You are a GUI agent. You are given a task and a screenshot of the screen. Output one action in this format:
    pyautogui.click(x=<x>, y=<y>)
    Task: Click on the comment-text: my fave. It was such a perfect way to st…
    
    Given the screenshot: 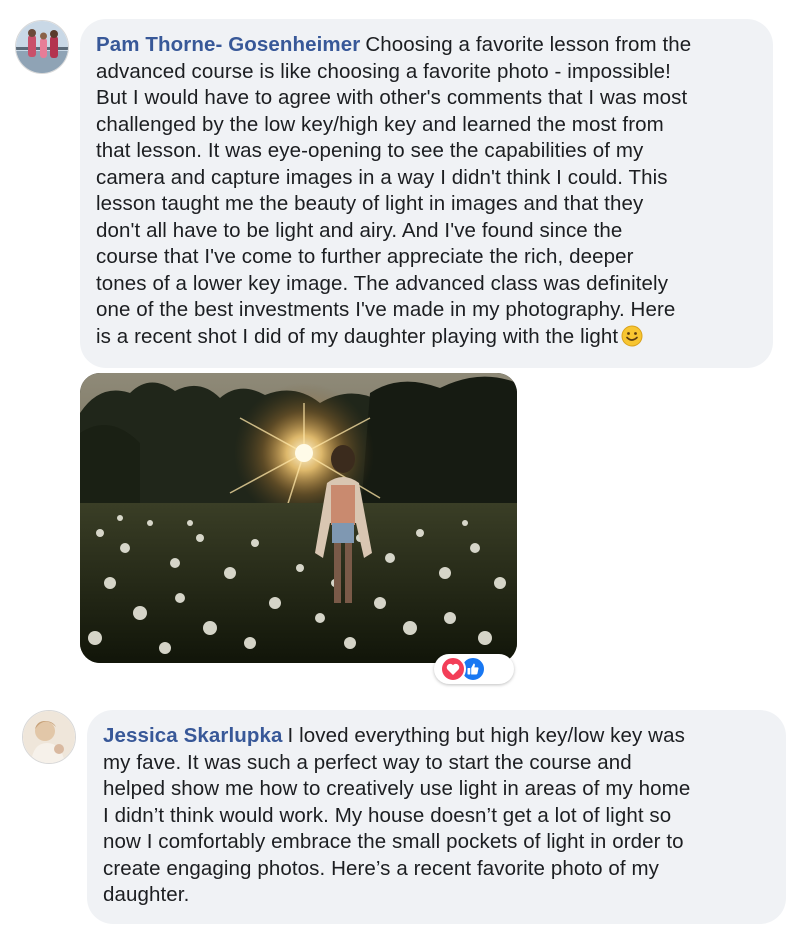 What is the action you would take?
    pyautogui.click(x=367, y=762)
    